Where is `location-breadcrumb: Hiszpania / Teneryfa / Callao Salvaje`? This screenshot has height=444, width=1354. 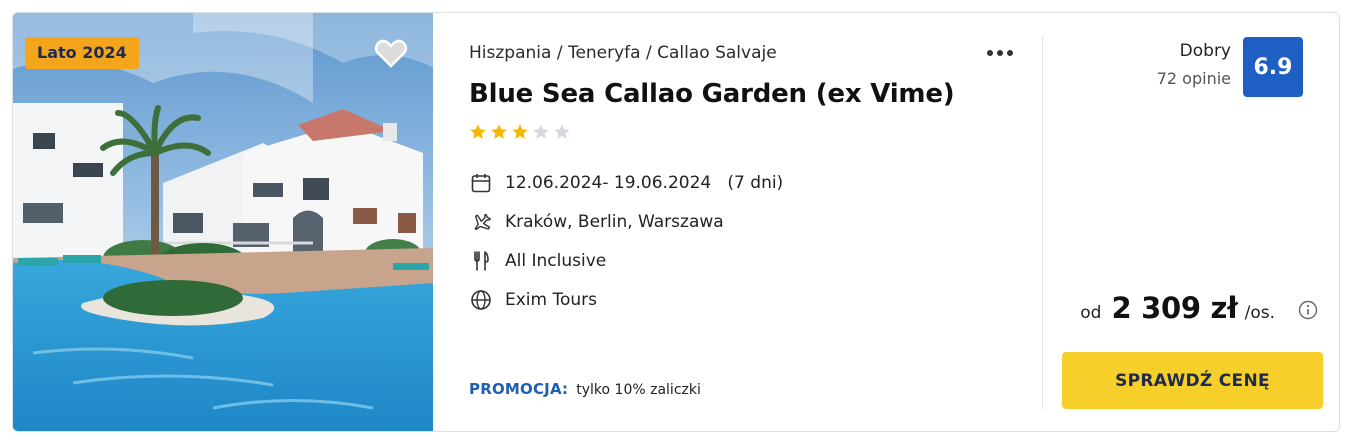
location-breadcrumb: Hiszpania / Teneryfa / Callao Salvaje is located at coordinates (623, 53).